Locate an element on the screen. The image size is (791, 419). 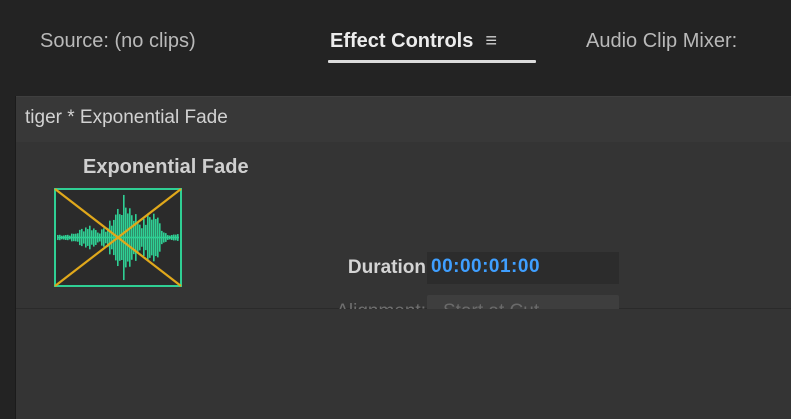
hamburger-menu-icon: ≡ is located at coordinates (491, 41).